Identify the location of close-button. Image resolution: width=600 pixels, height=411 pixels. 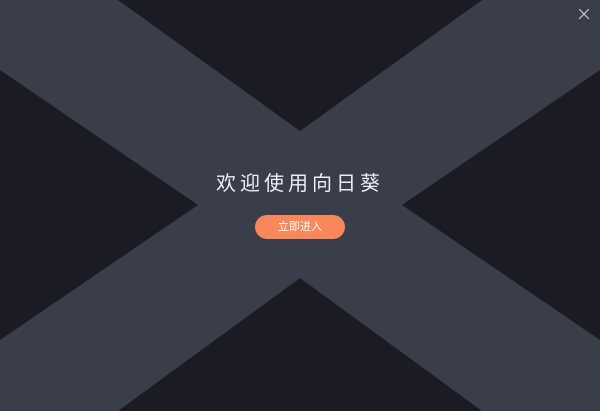
(584, 14).